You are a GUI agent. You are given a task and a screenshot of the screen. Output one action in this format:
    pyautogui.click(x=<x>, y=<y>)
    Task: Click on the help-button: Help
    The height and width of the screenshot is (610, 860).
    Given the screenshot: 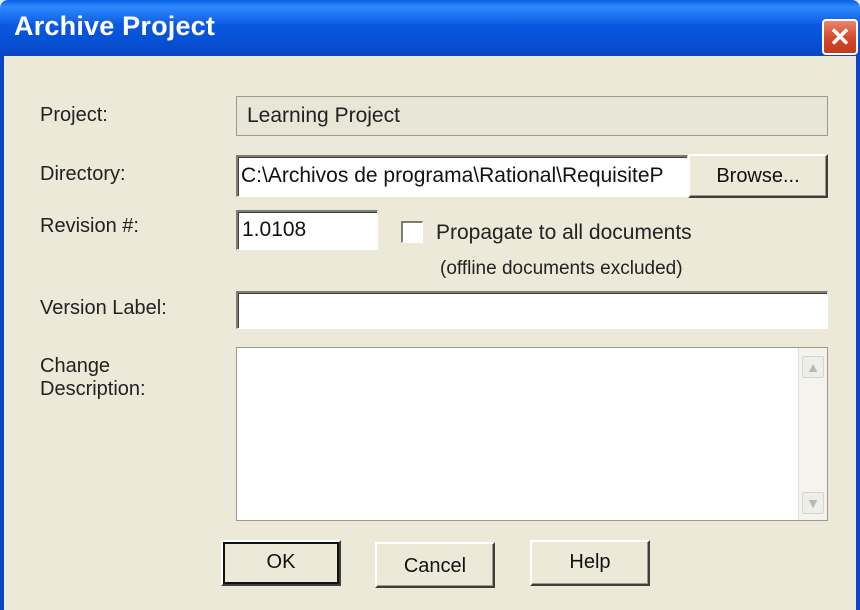 What is the action you would take?
    pyautogui.click(x=590, y=563)
    